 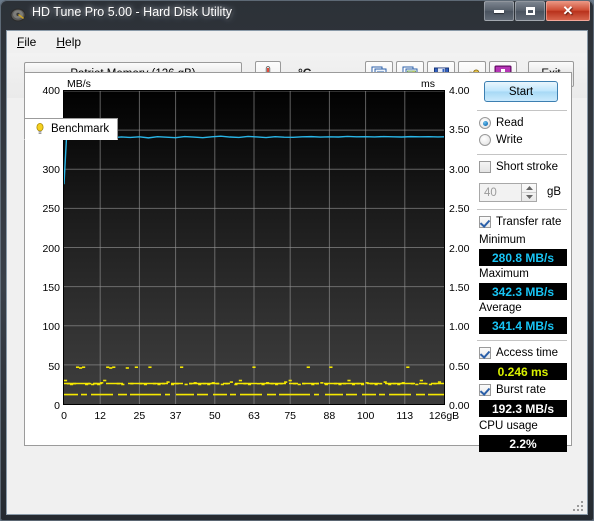 I want to click on close-icon: ✕, so click(x=568, y=10).